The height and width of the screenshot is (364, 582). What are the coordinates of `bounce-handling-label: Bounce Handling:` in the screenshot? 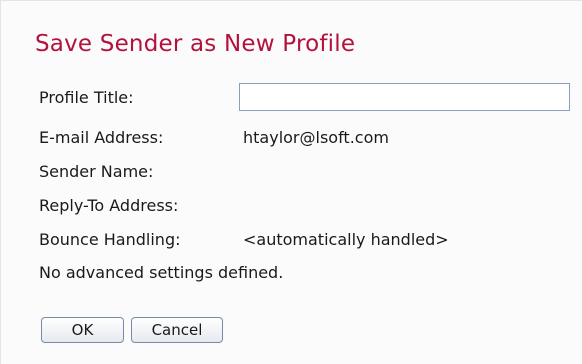 It's located at (110, 239).